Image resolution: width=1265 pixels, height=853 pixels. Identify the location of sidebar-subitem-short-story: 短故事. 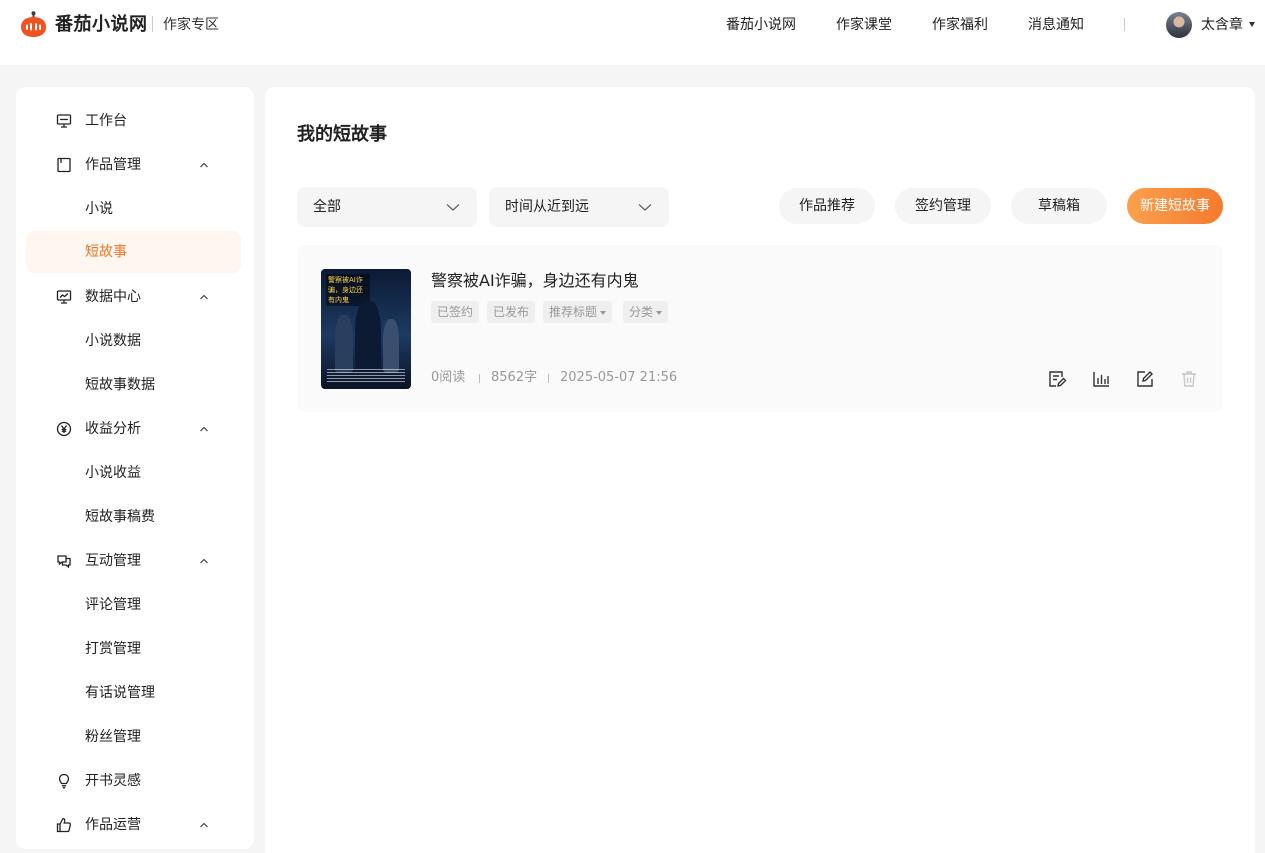
(133, 252).